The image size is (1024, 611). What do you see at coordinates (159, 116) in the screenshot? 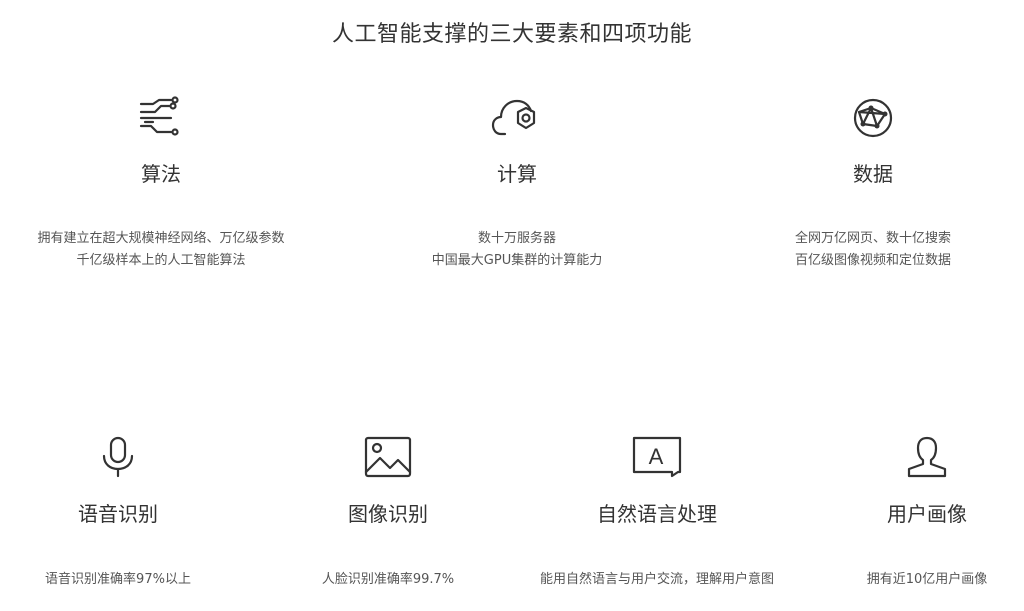
I see `algorithm-icon` at bounding box center [159, 116].